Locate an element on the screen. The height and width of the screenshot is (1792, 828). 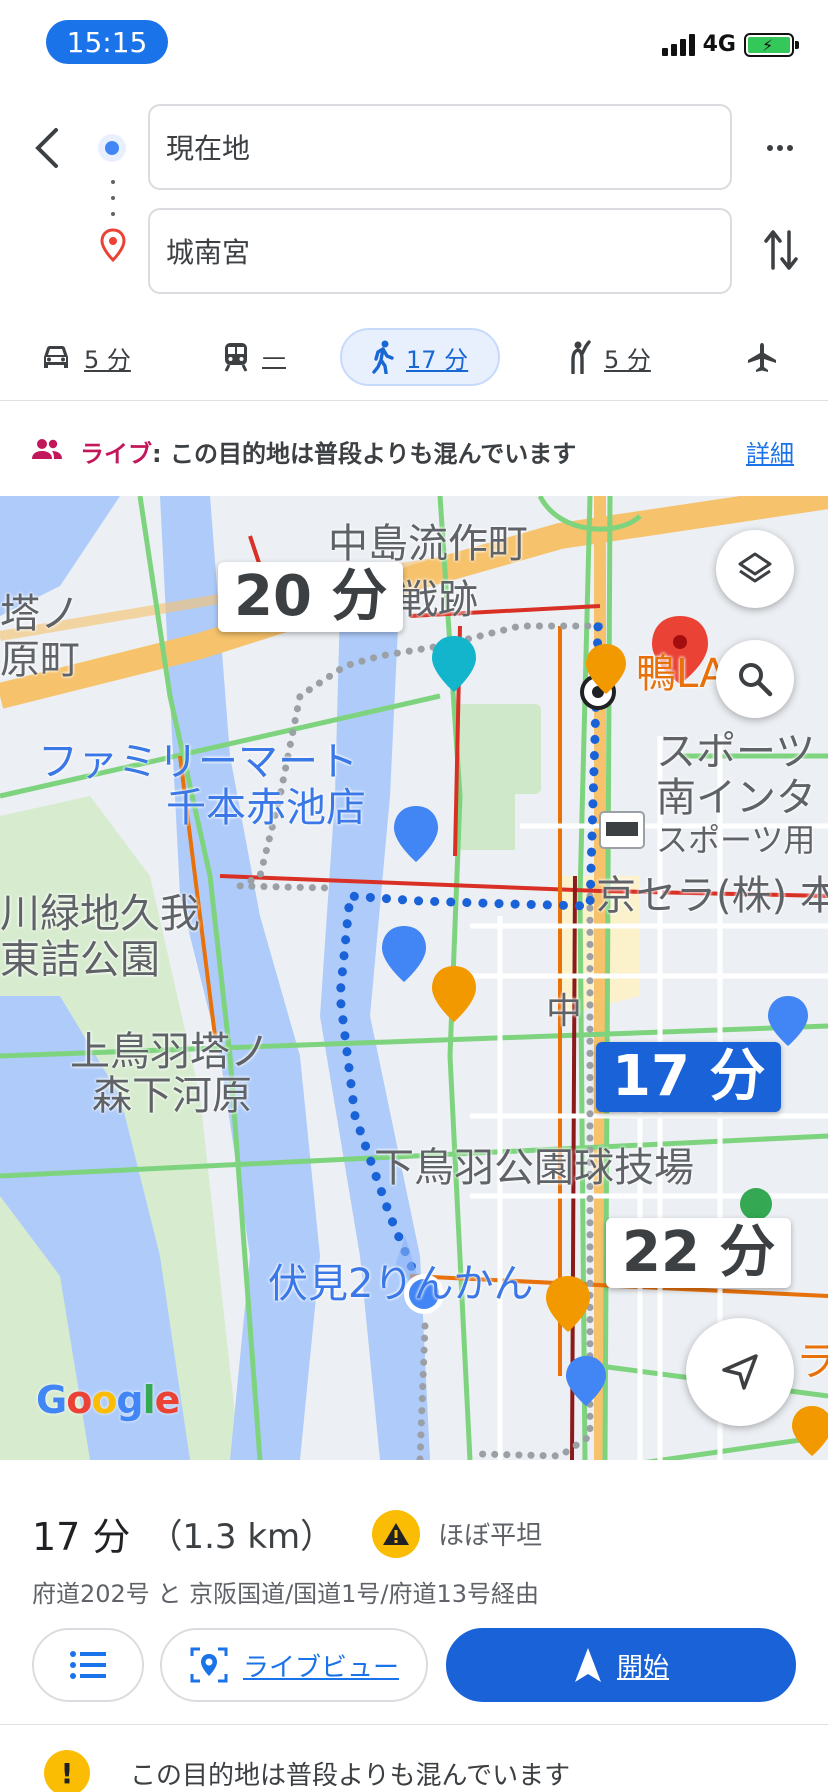
layers-button is located at coordinates (755, 569).